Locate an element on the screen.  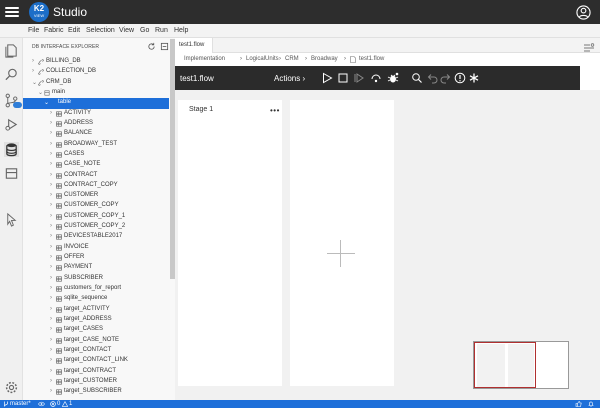
undo-icon is located at coordinates (432, 78).